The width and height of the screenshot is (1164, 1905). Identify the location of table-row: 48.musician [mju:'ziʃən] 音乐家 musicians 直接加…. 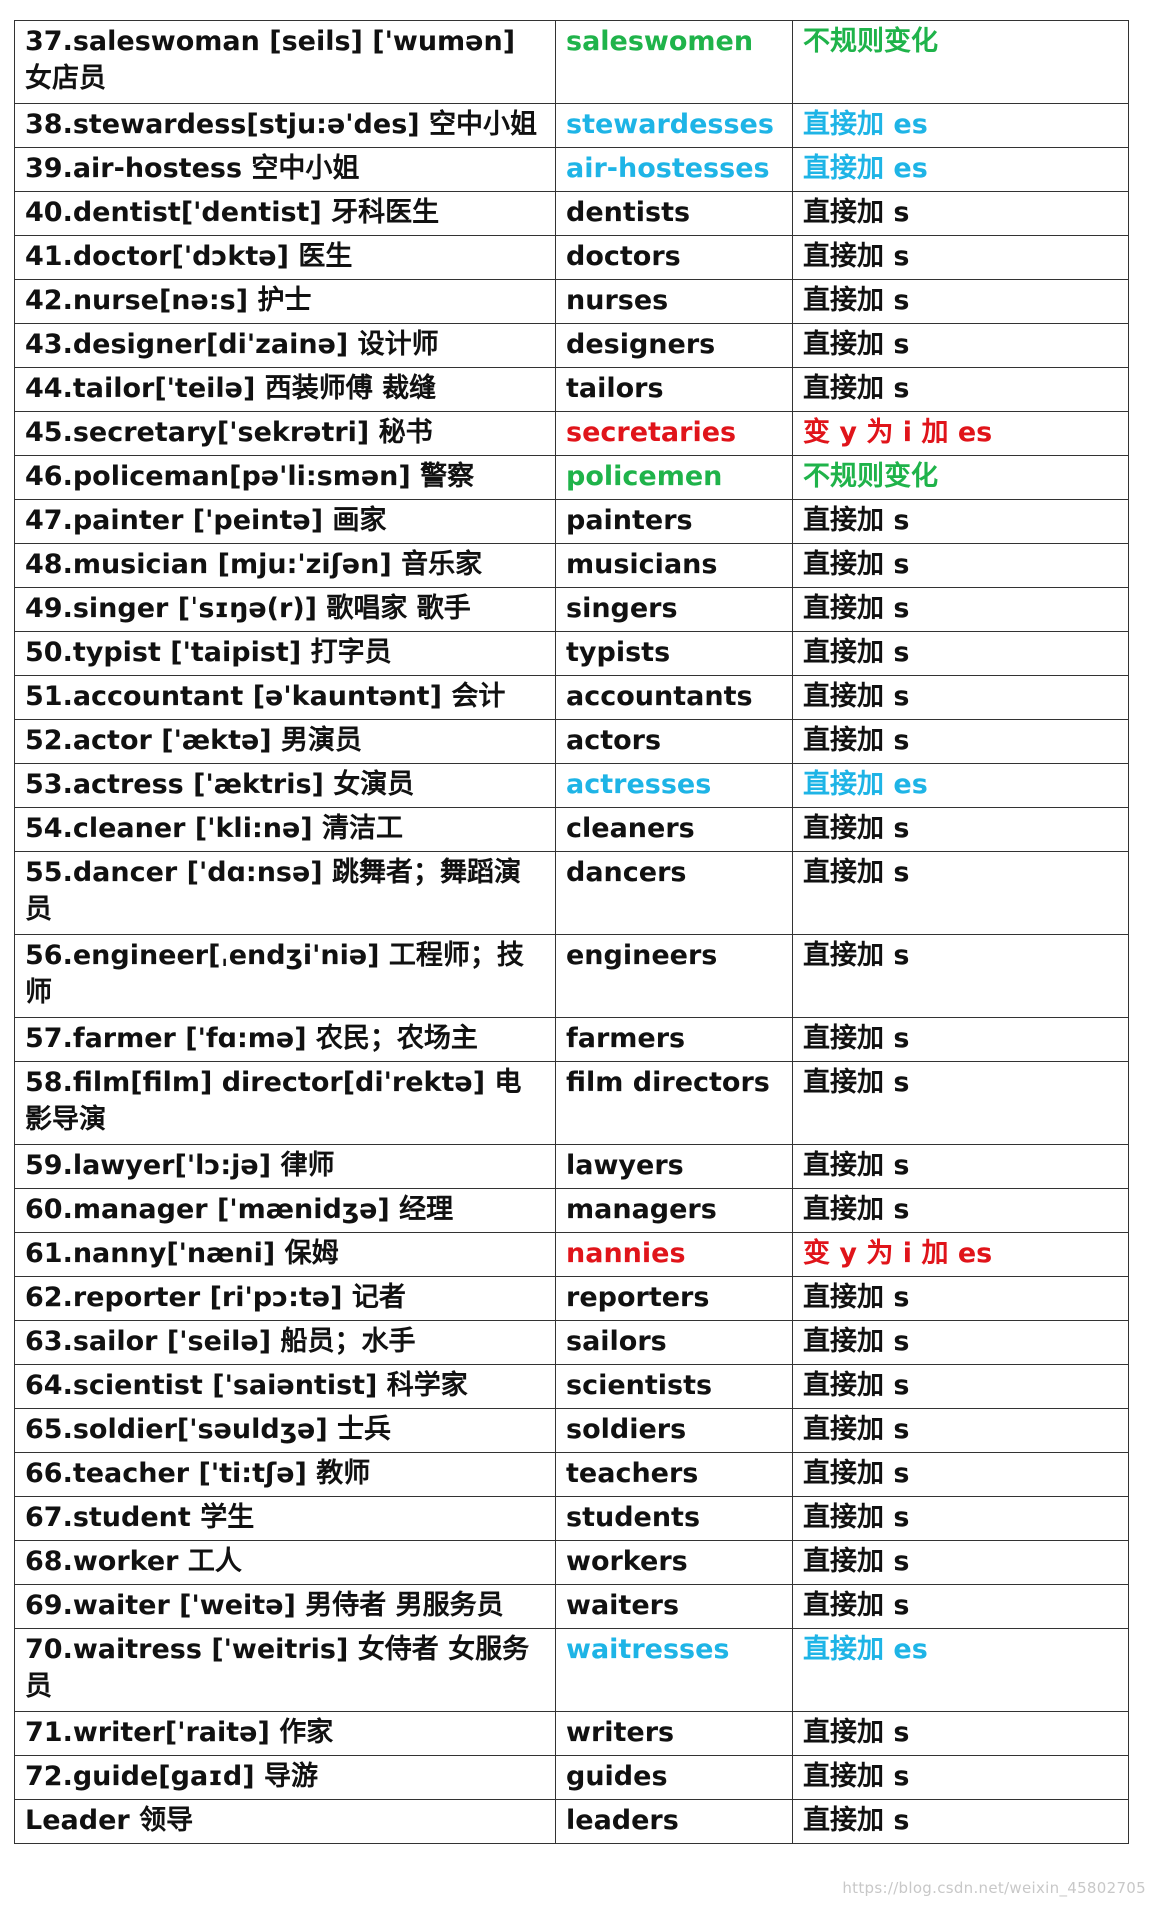
(571, 565).